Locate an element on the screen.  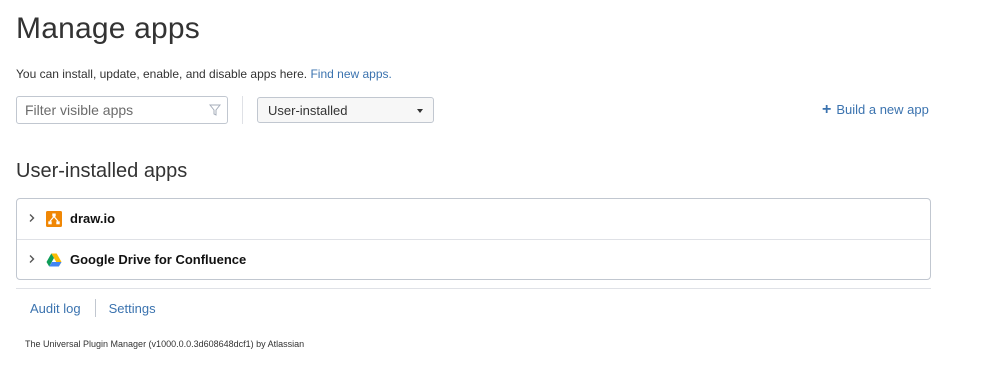
filter-box is located at coordinates (122, 110).